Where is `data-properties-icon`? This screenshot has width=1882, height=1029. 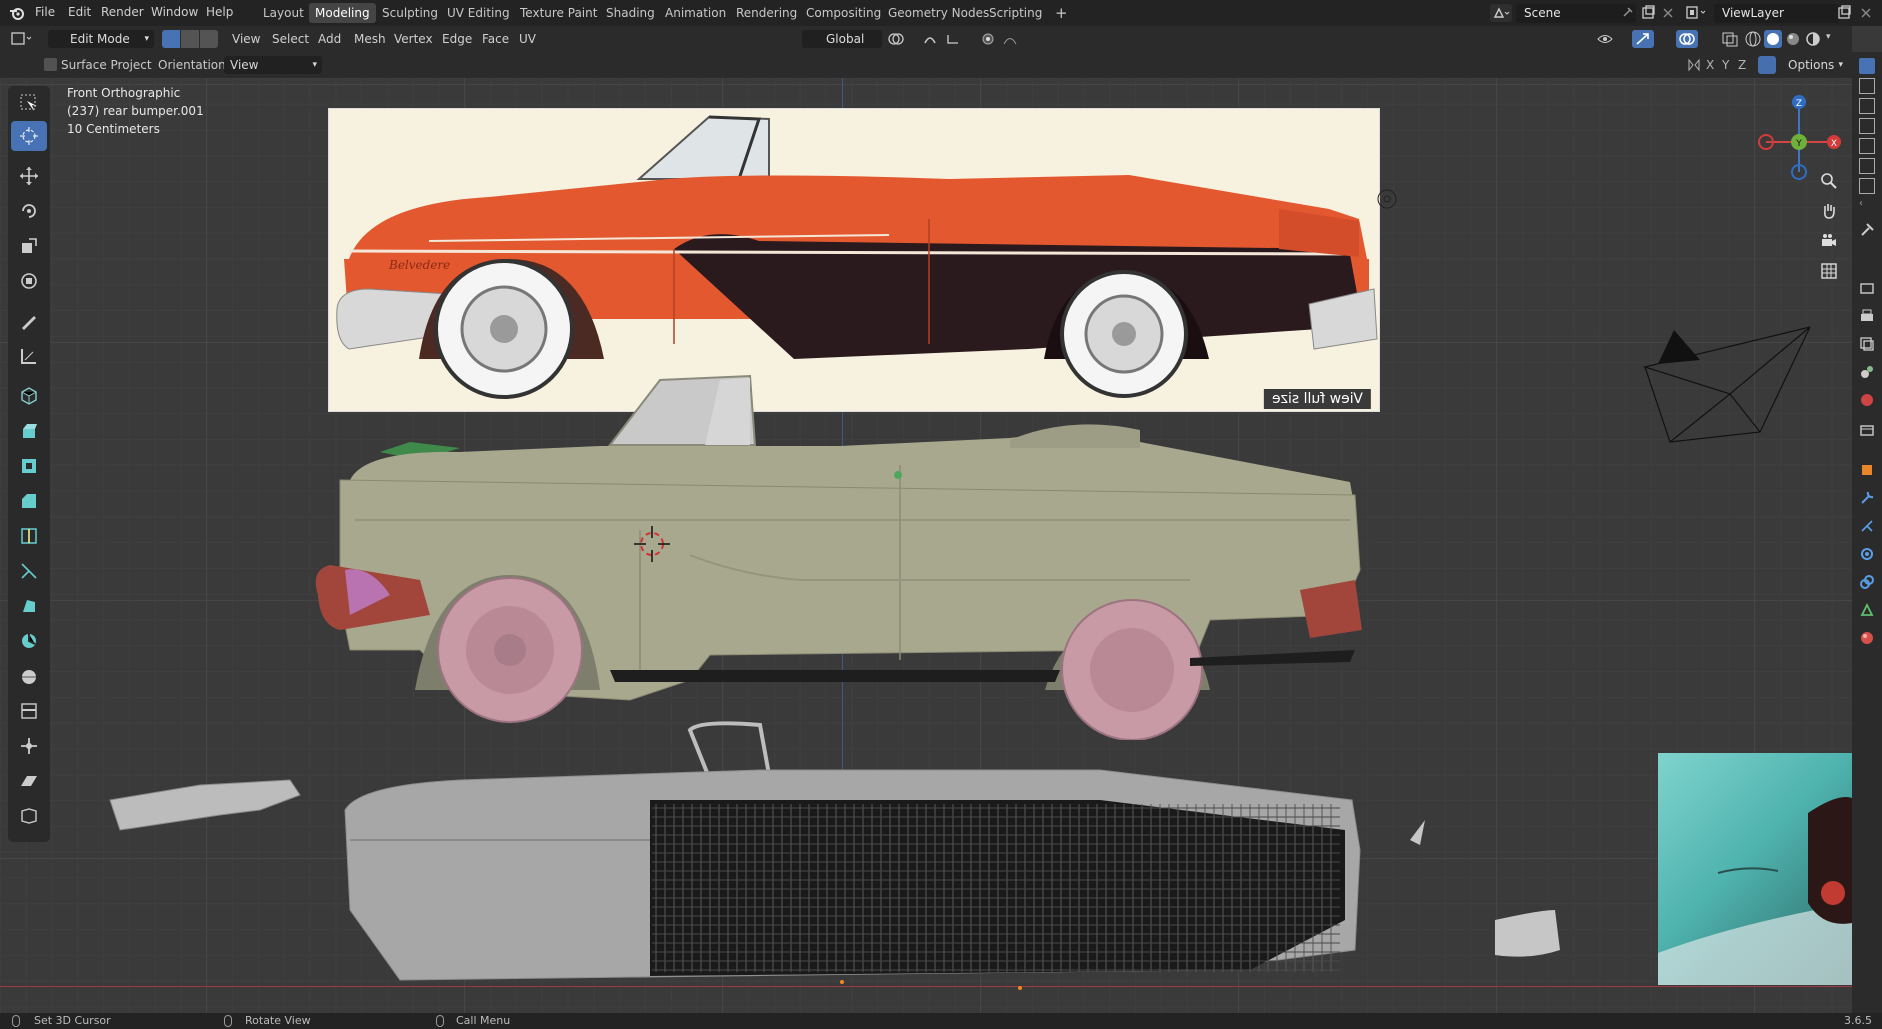 data-properties-icon is located at coordinates (1867, 610).